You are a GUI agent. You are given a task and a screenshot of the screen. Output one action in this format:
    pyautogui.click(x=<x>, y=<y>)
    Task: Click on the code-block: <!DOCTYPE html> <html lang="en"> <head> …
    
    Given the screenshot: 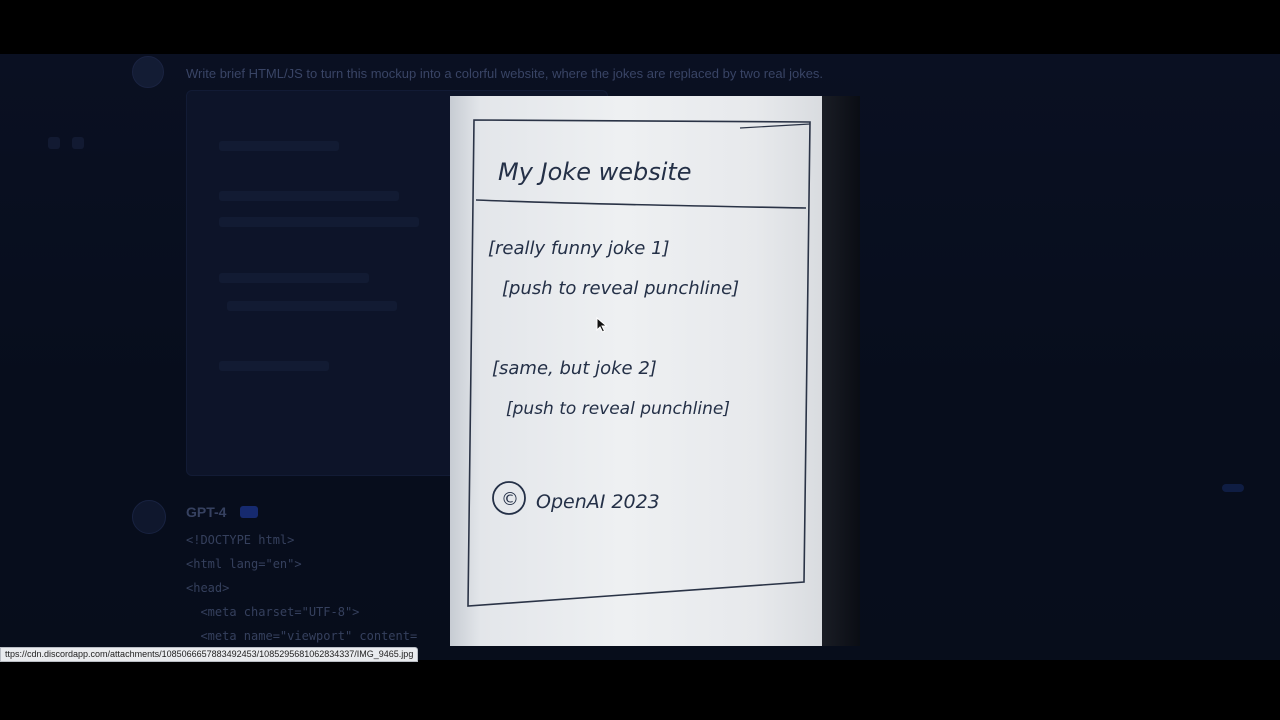 What is the action you would take?
    pyautogui.click(x=336, y=588)
    